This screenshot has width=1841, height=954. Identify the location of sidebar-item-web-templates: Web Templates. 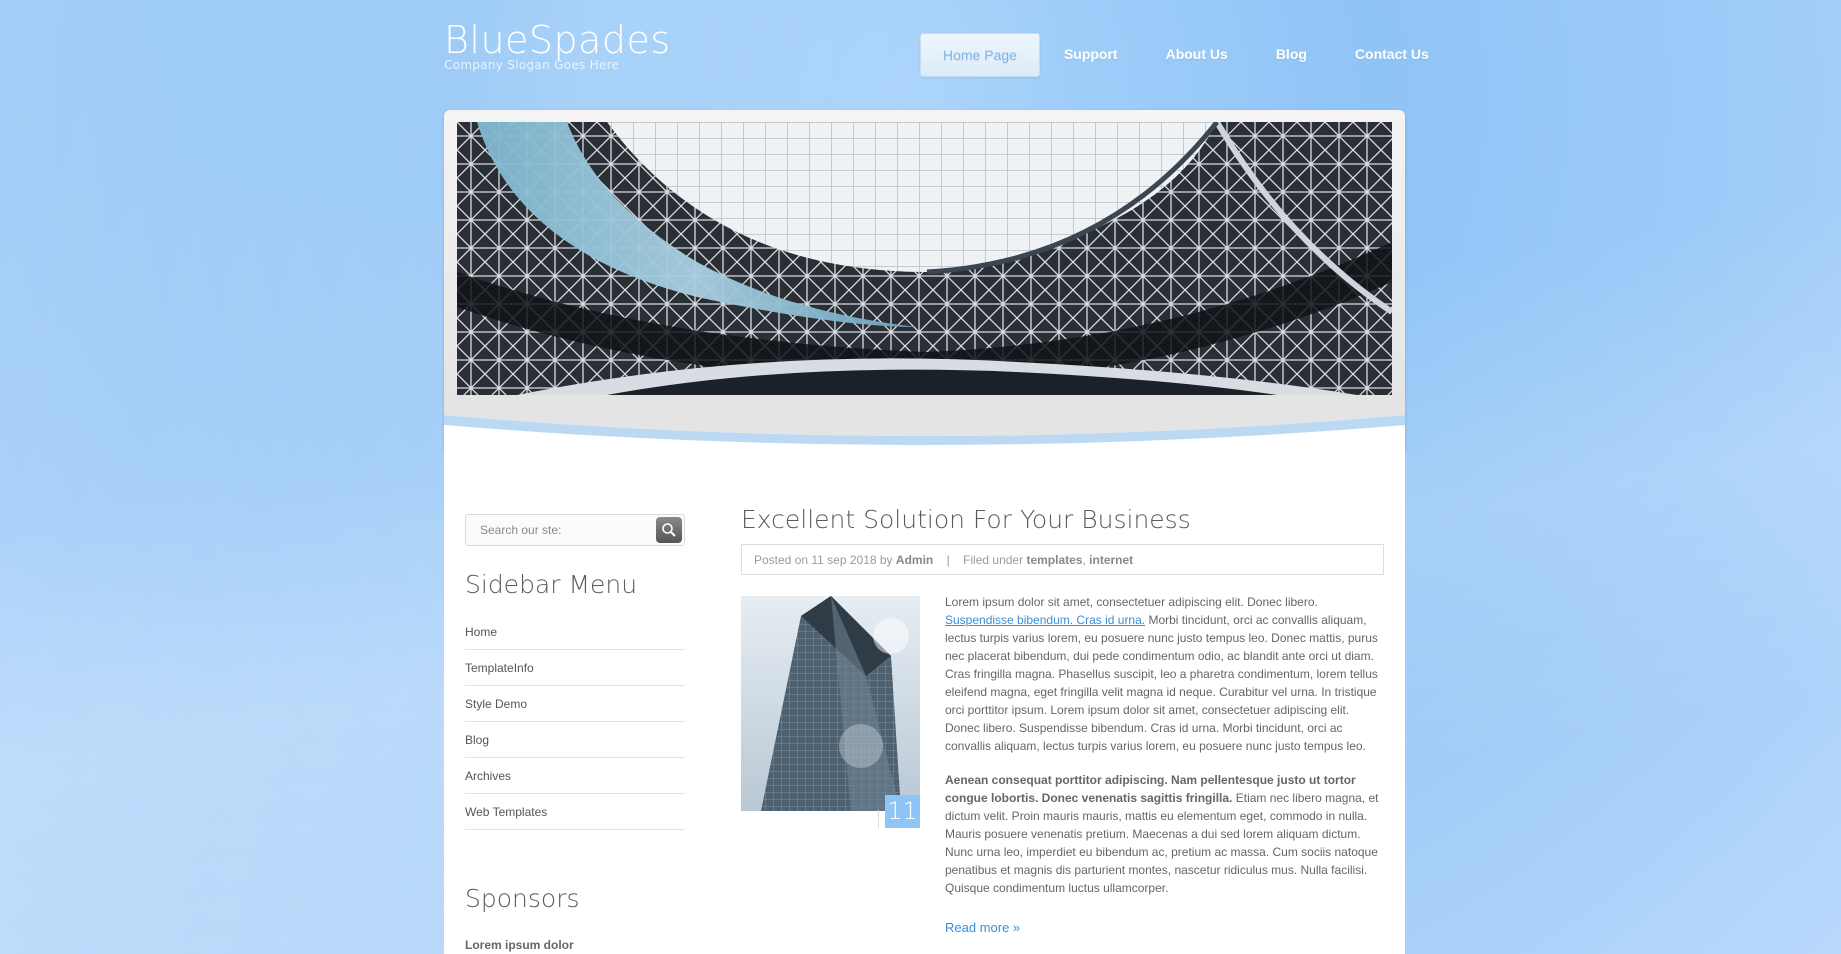
(575, 812).